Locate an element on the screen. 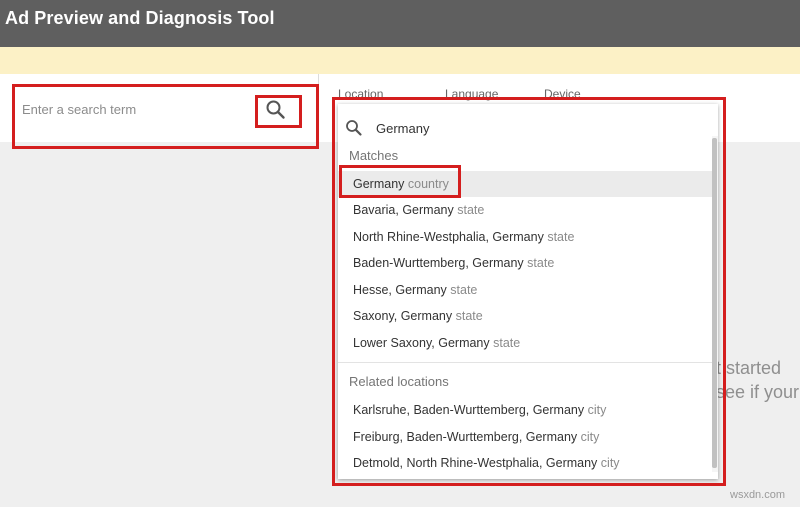 The image size is (800, 507). app-title: Ad Preview and Diagnosis Tool is located at coordinates (140, 18).